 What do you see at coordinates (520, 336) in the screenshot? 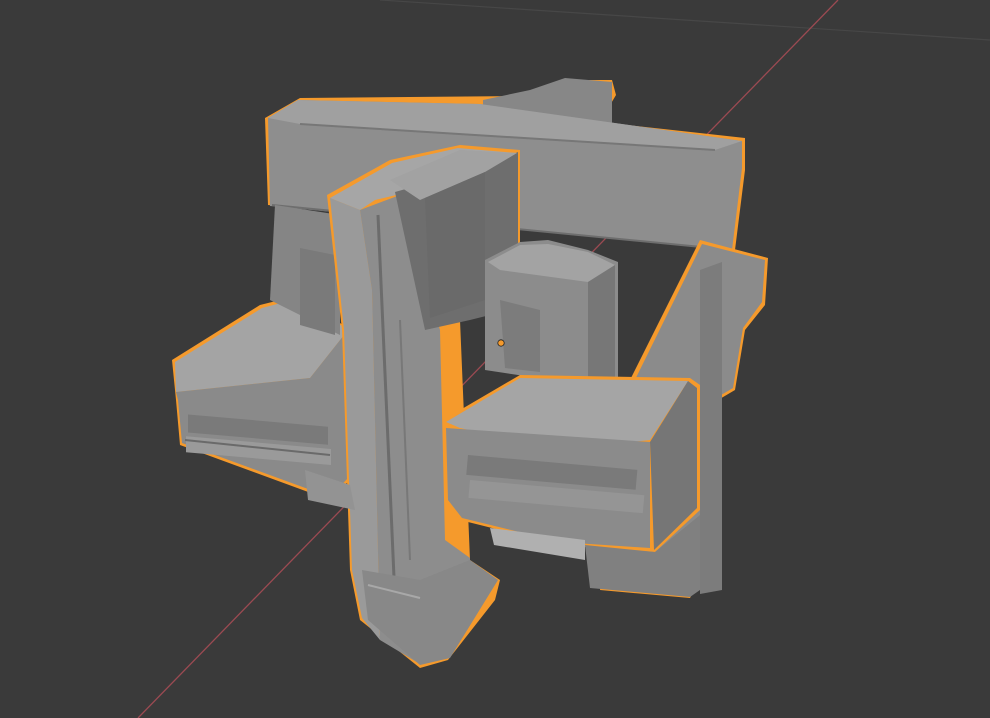
I see `center-cube-inset` at bounding box center [520, 336].